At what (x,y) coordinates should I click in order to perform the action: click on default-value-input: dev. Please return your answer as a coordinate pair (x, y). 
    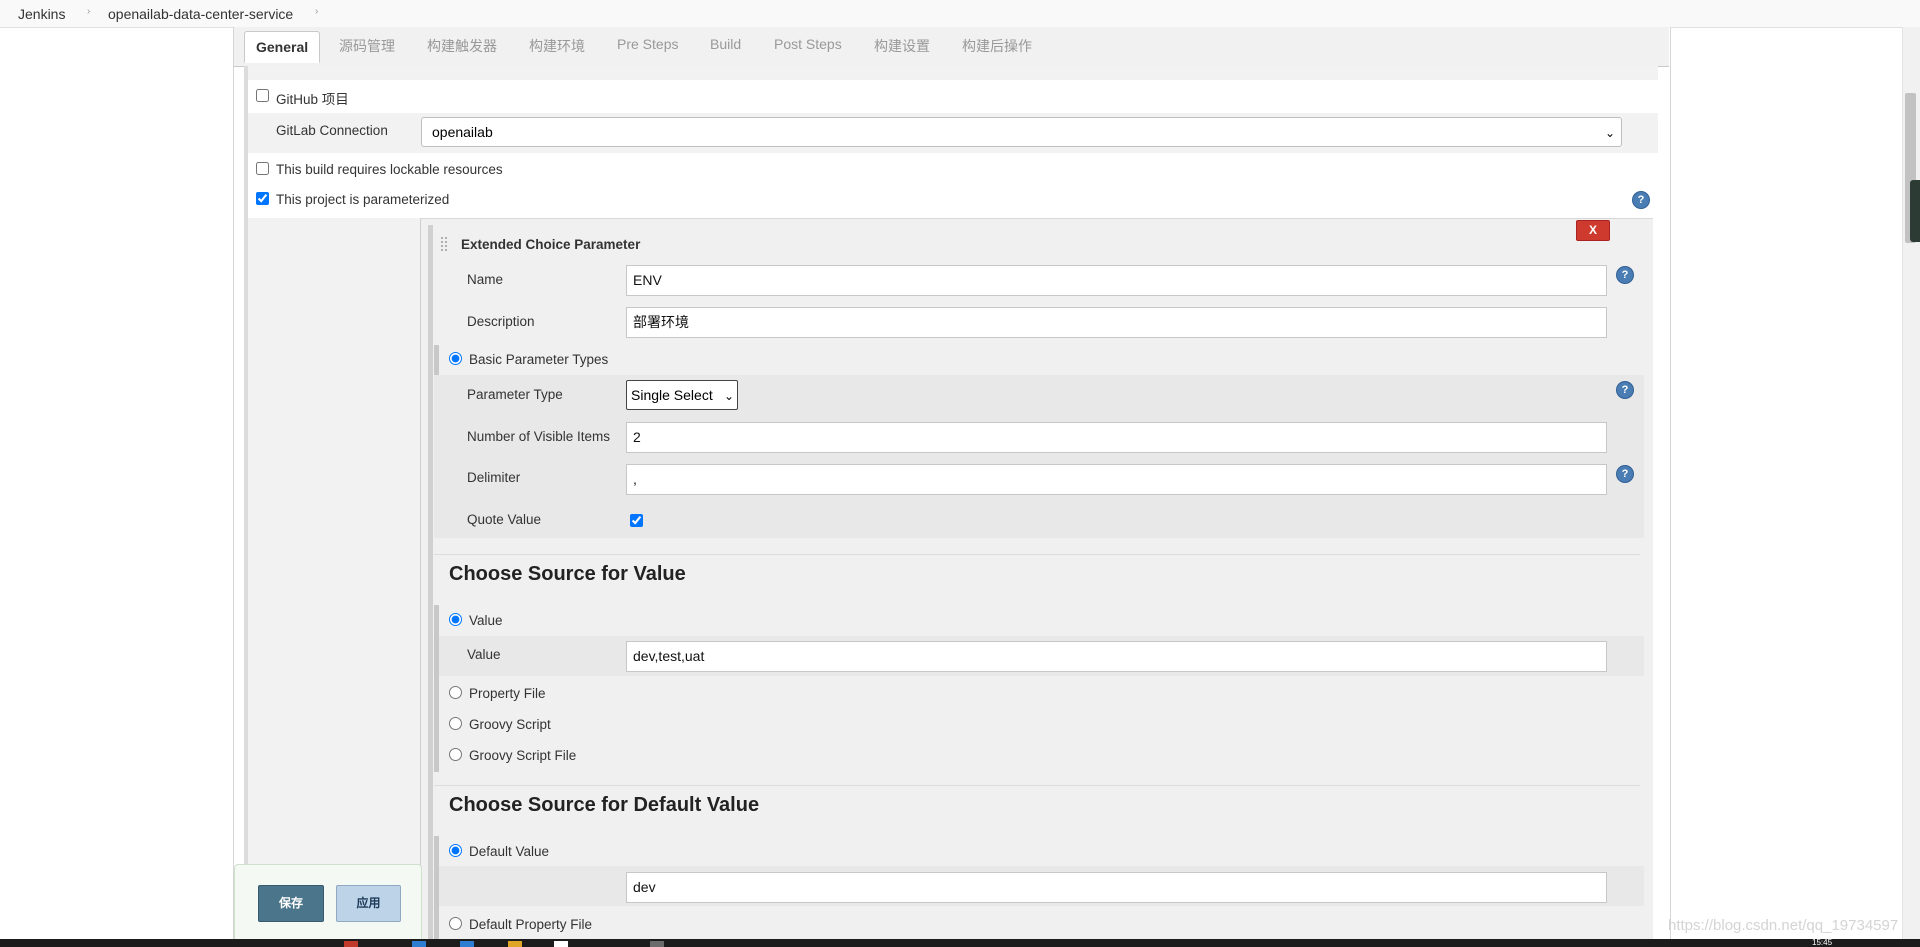
    Looking at the image, I should click on (1116, 887).